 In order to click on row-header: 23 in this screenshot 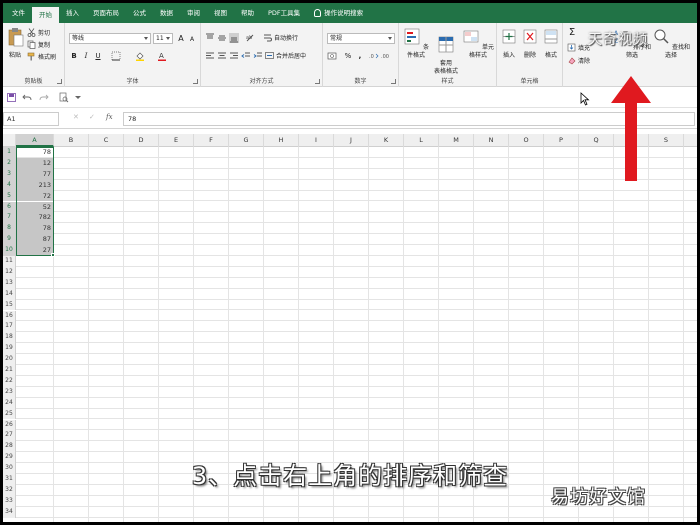, I will do `click(9, 392)`.